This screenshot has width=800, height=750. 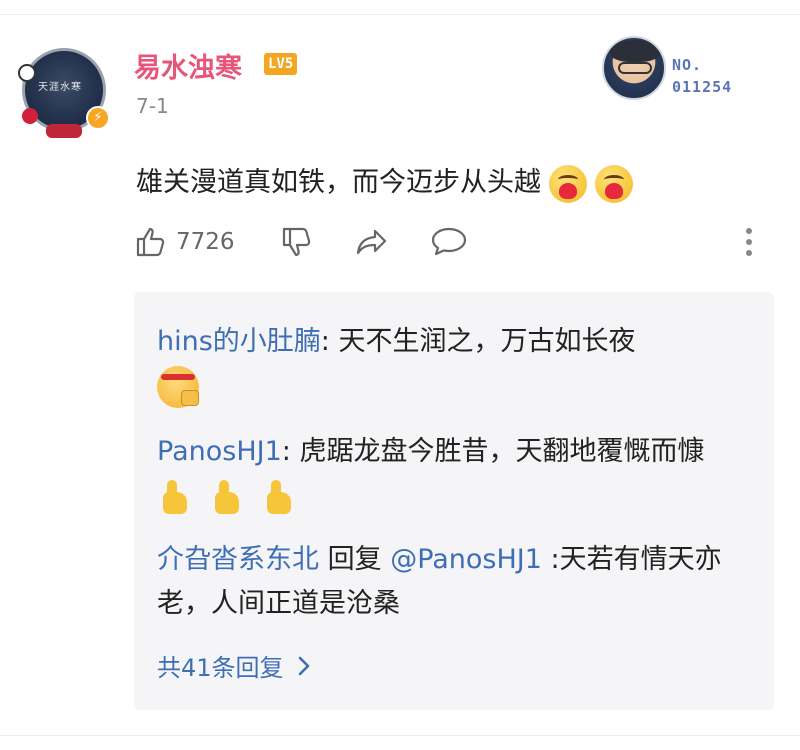 What do you see at coordinates (487, 341) in the screenshot?
I see `reply-text: 天不生润之，万古如长夜` at bounding box center [487, 341].